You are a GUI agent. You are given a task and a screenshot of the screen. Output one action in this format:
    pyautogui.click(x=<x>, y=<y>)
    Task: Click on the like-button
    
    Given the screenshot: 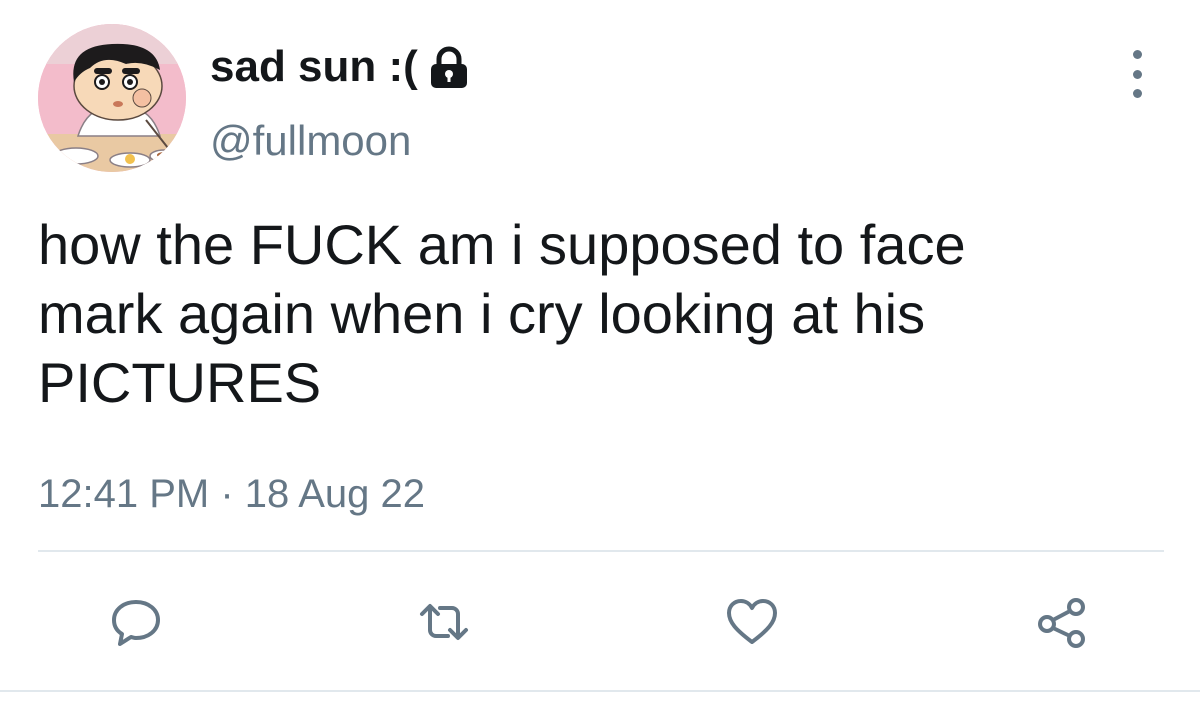 What is the action you would take?
    pyautogui.click(x=752, y=622)
    